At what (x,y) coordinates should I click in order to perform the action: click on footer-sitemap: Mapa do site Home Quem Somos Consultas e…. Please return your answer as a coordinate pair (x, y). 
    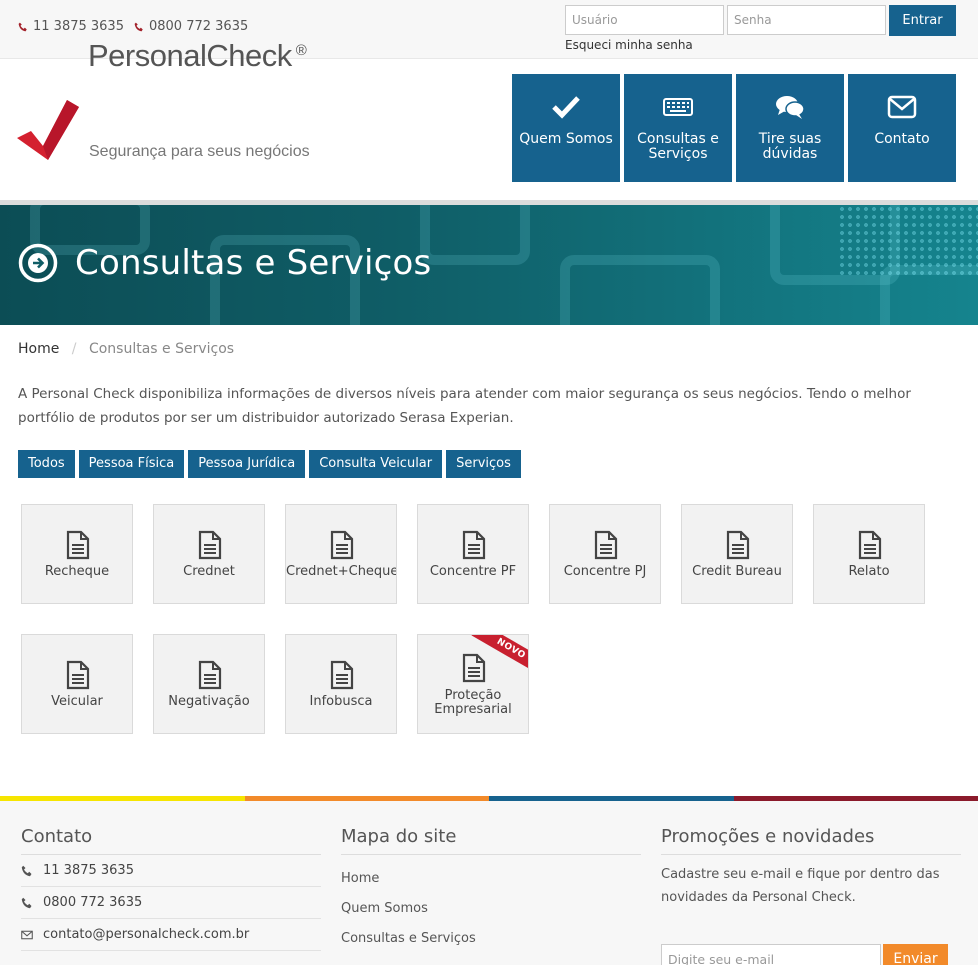
    Looking at the image, I should click on (491, 890).